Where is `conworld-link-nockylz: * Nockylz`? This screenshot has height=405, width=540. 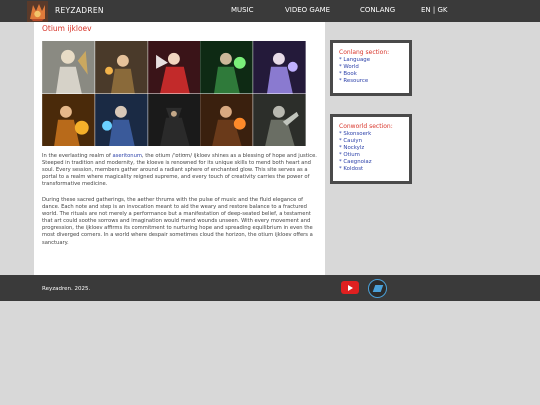
conworld-link-nockylz: * Nockylz is located at coordinates (371, 148).